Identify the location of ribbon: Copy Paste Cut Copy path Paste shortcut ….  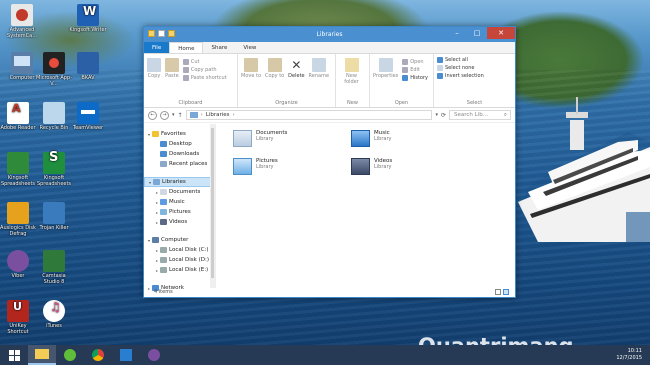
(329, 81).